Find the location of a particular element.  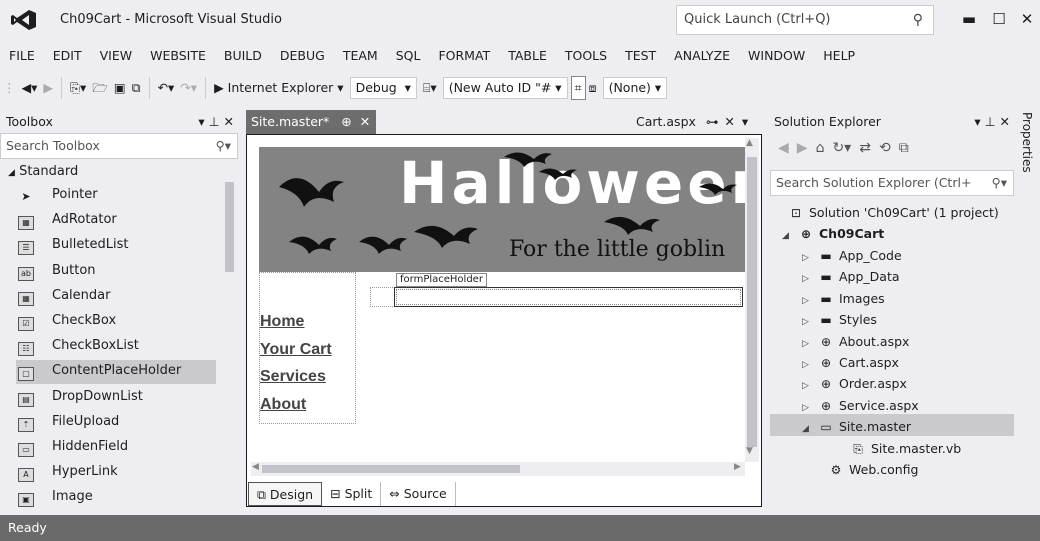

toolbox-group-standard: ◢ Standard is located at coordinates (43, 171).